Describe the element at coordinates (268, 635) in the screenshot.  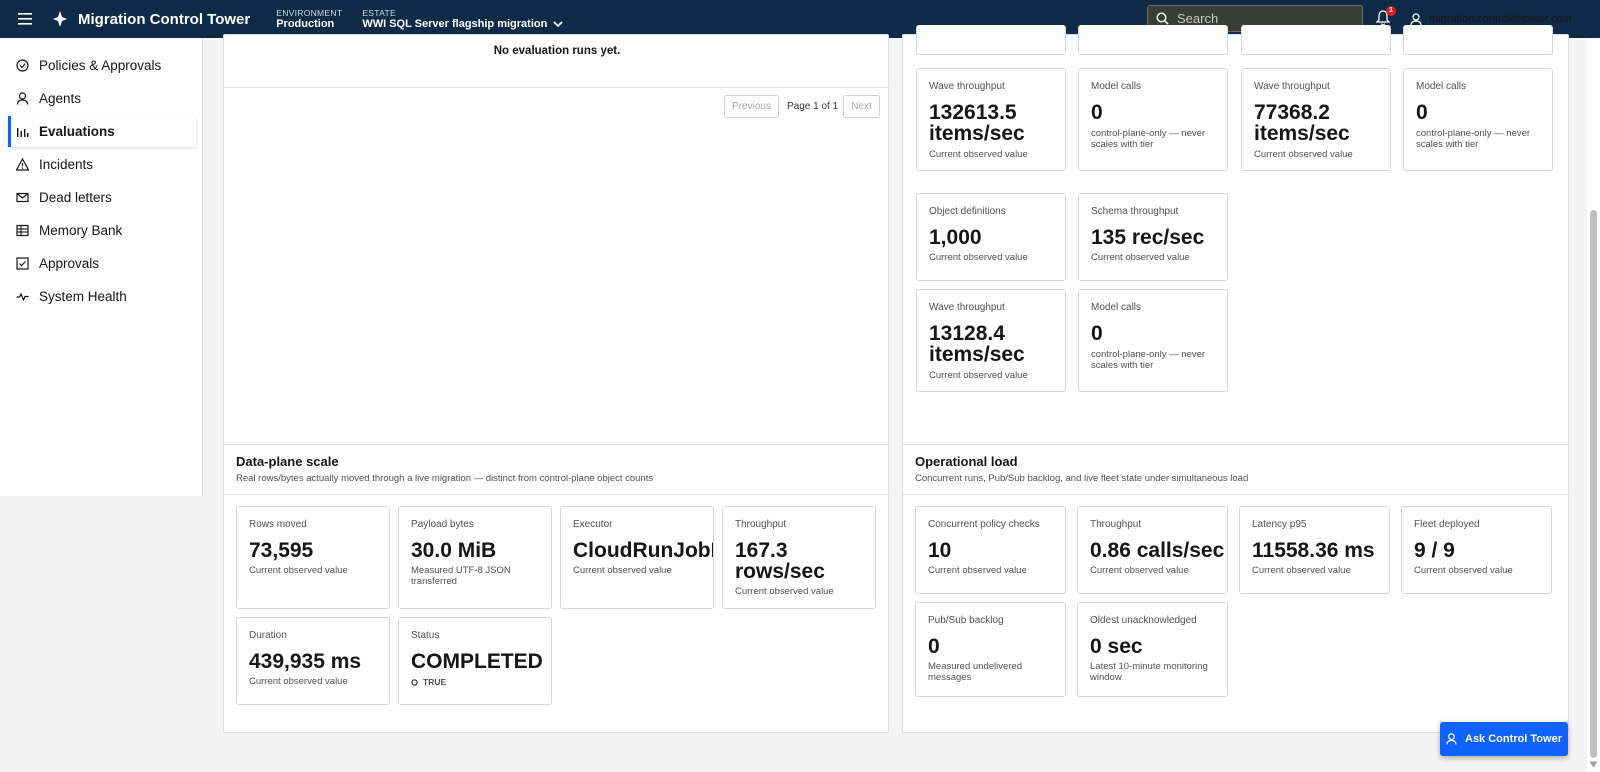
I see `metric-label: Duration` at that location.